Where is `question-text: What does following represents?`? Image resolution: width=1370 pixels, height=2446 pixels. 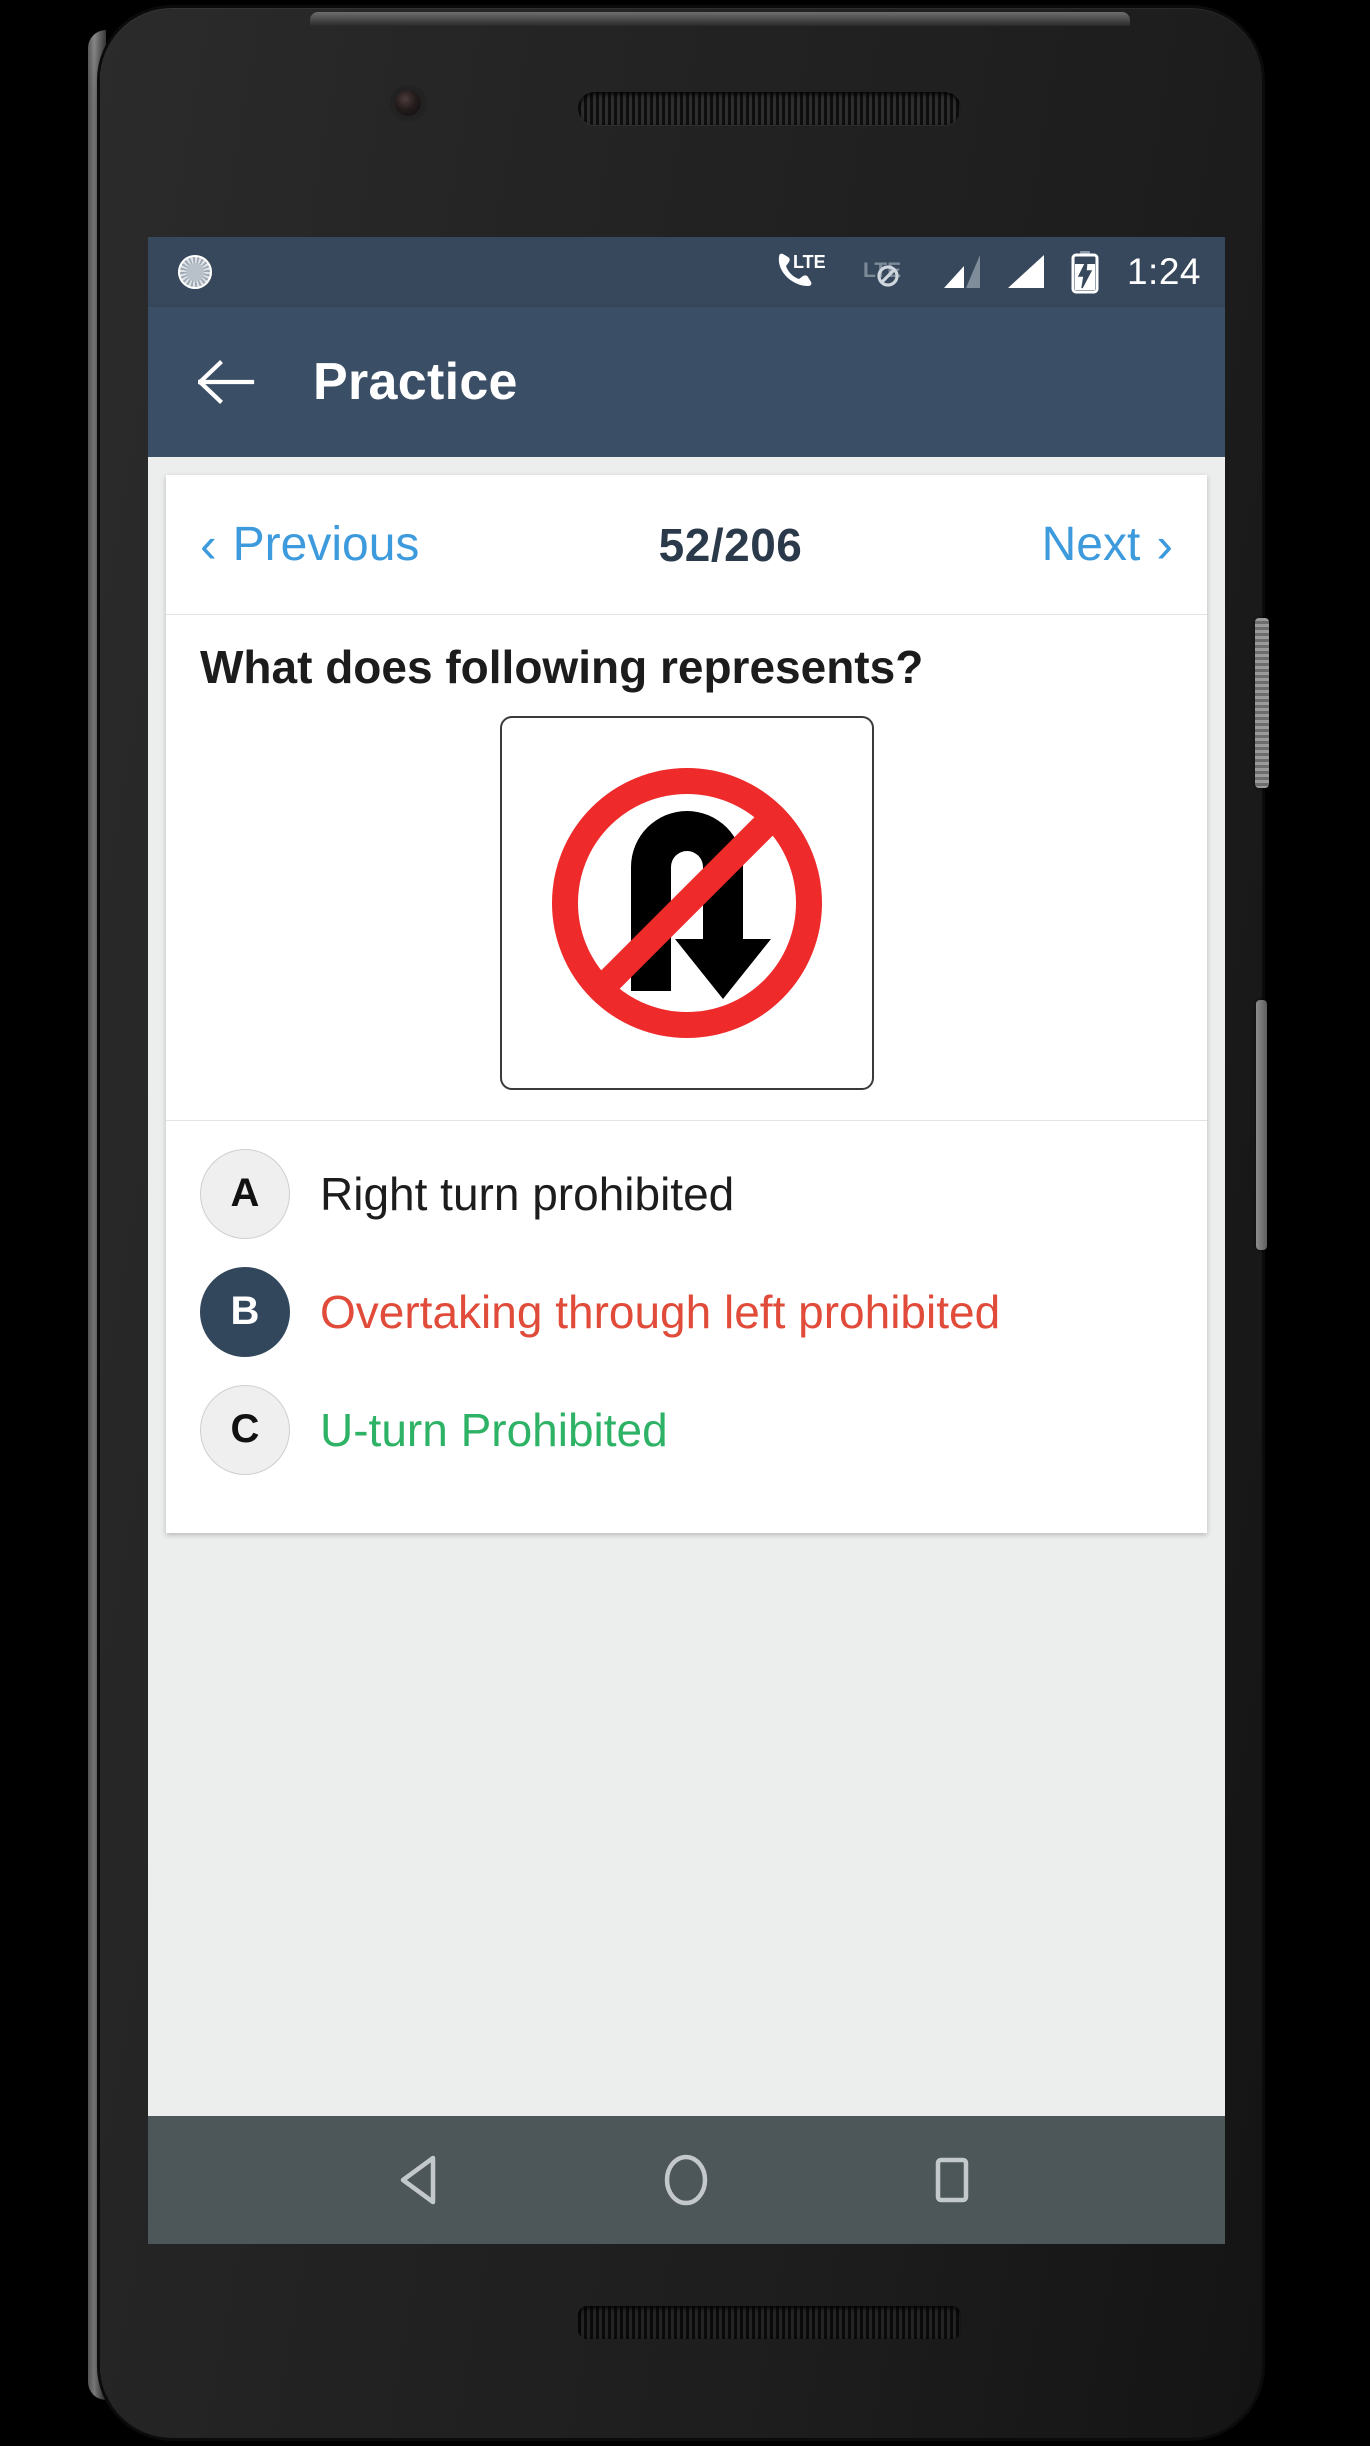 question-text: What does following represents? is located at coordinates (562, 667).